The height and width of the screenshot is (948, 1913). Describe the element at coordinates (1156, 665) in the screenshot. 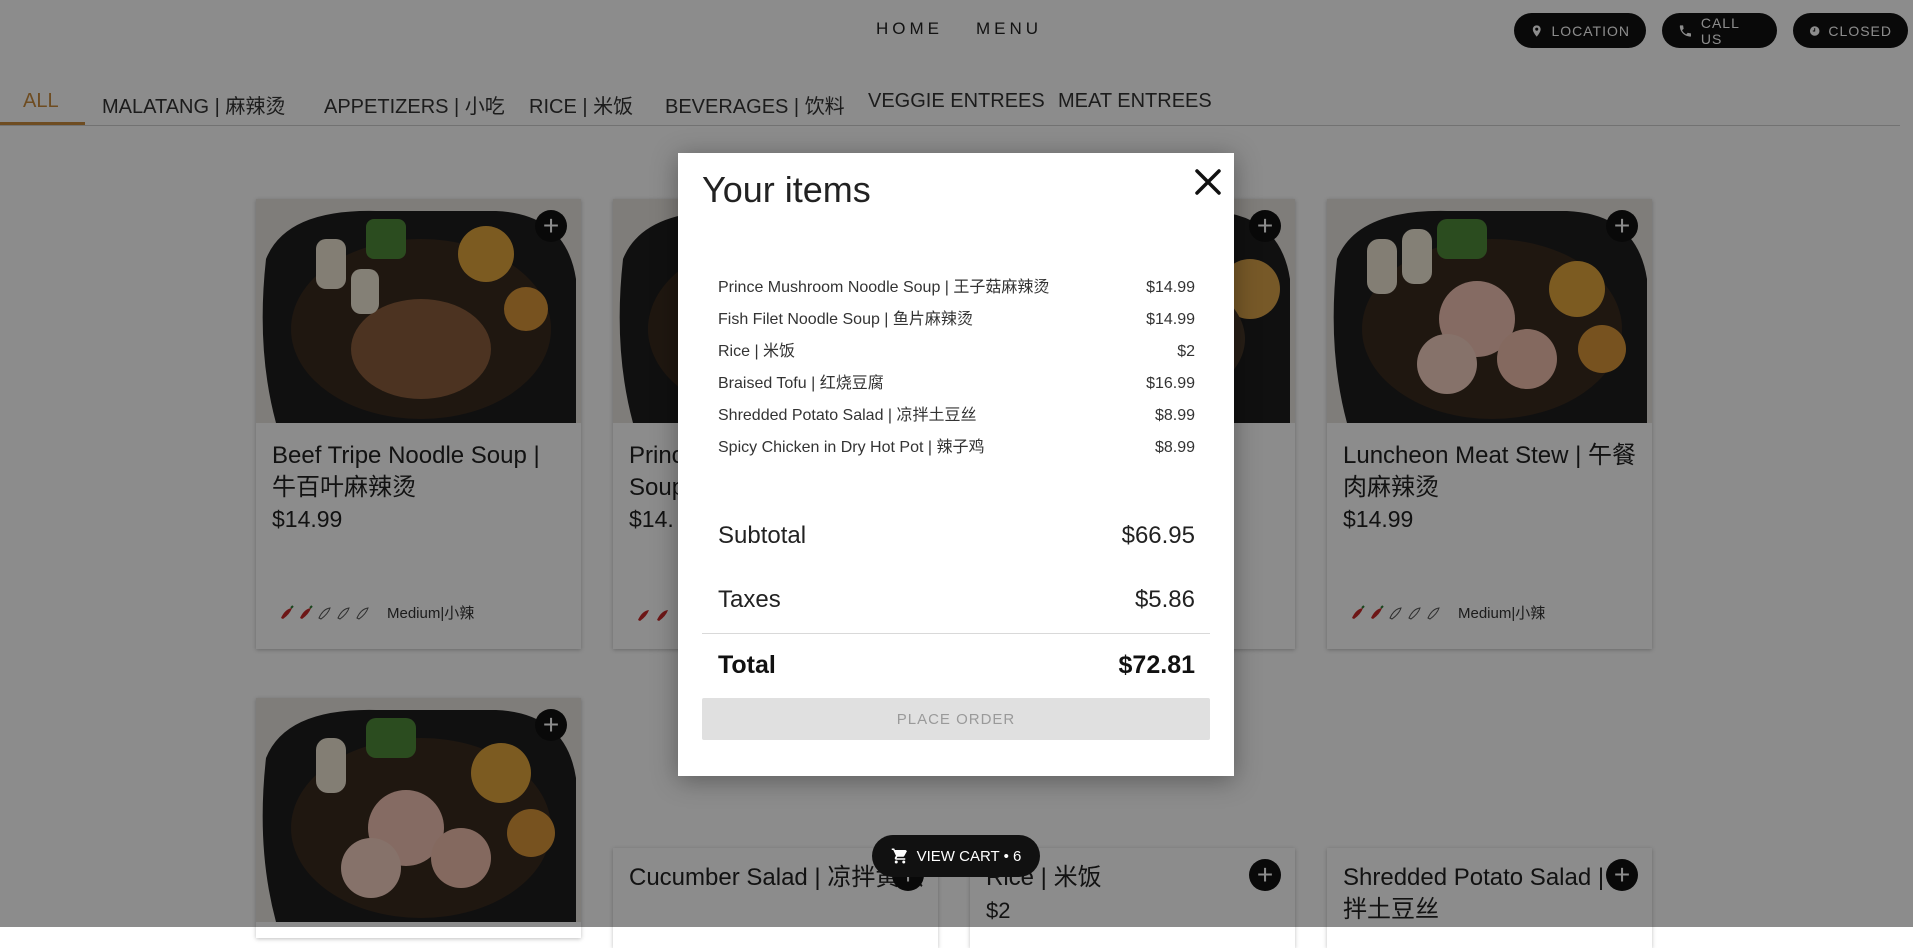

I see `total-value: $72.81` at that location.